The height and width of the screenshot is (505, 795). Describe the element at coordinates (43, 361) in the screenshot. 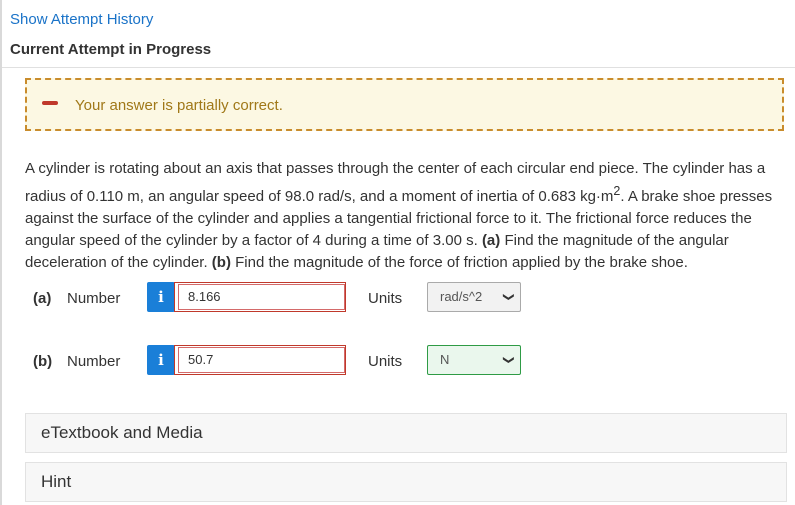

I see `part-label-b: (b)` at that location.